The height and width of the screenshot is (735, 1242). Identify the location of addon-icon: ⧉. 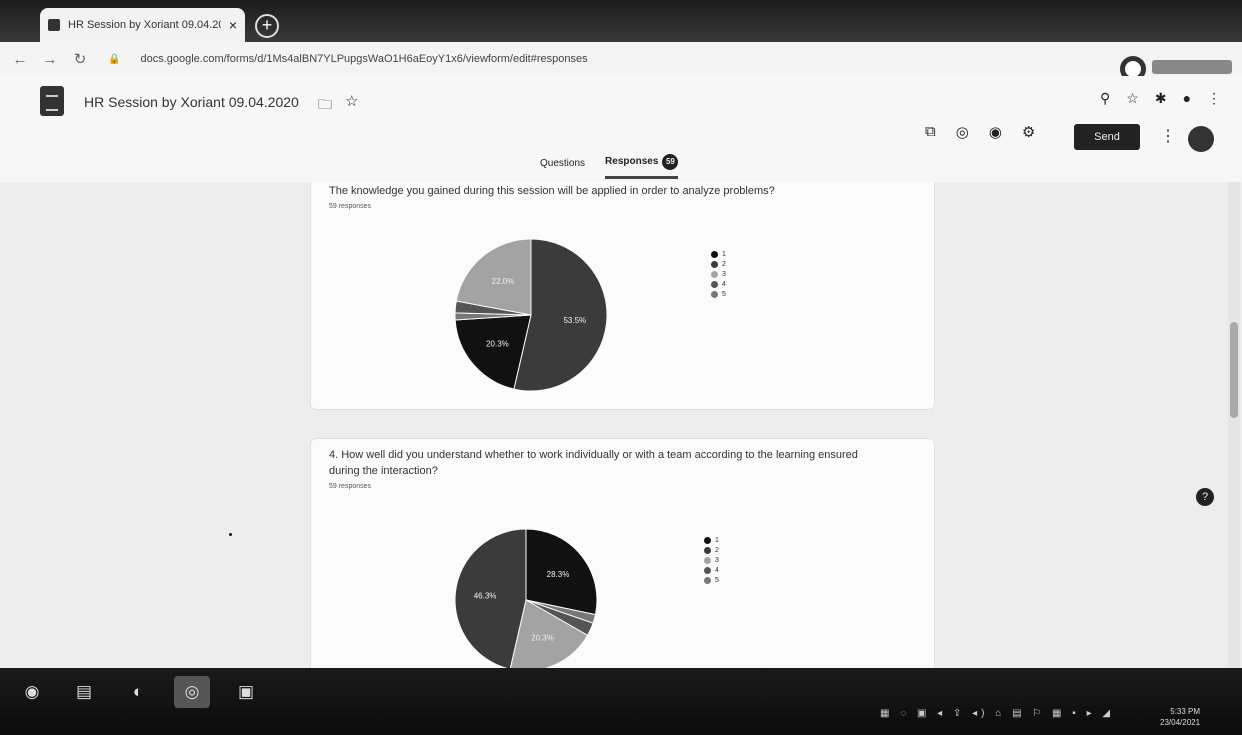
(930, 132).